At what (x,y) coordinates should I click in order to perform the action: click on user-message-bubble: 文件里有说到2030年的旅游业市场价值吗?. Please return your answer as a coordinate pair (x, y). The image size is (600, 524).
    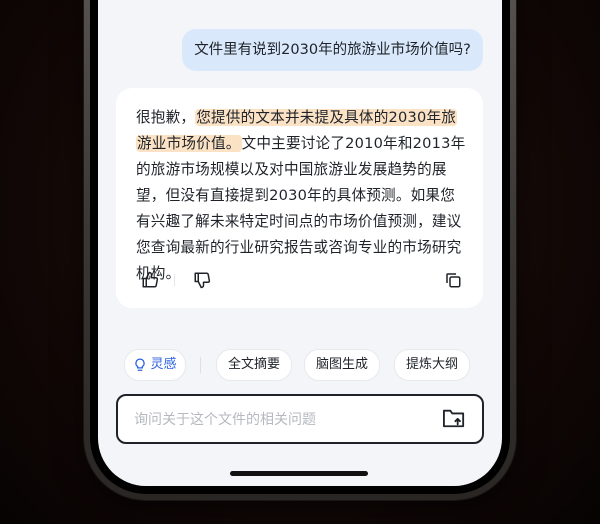
    Looking at the image, I should click on (332, 50).